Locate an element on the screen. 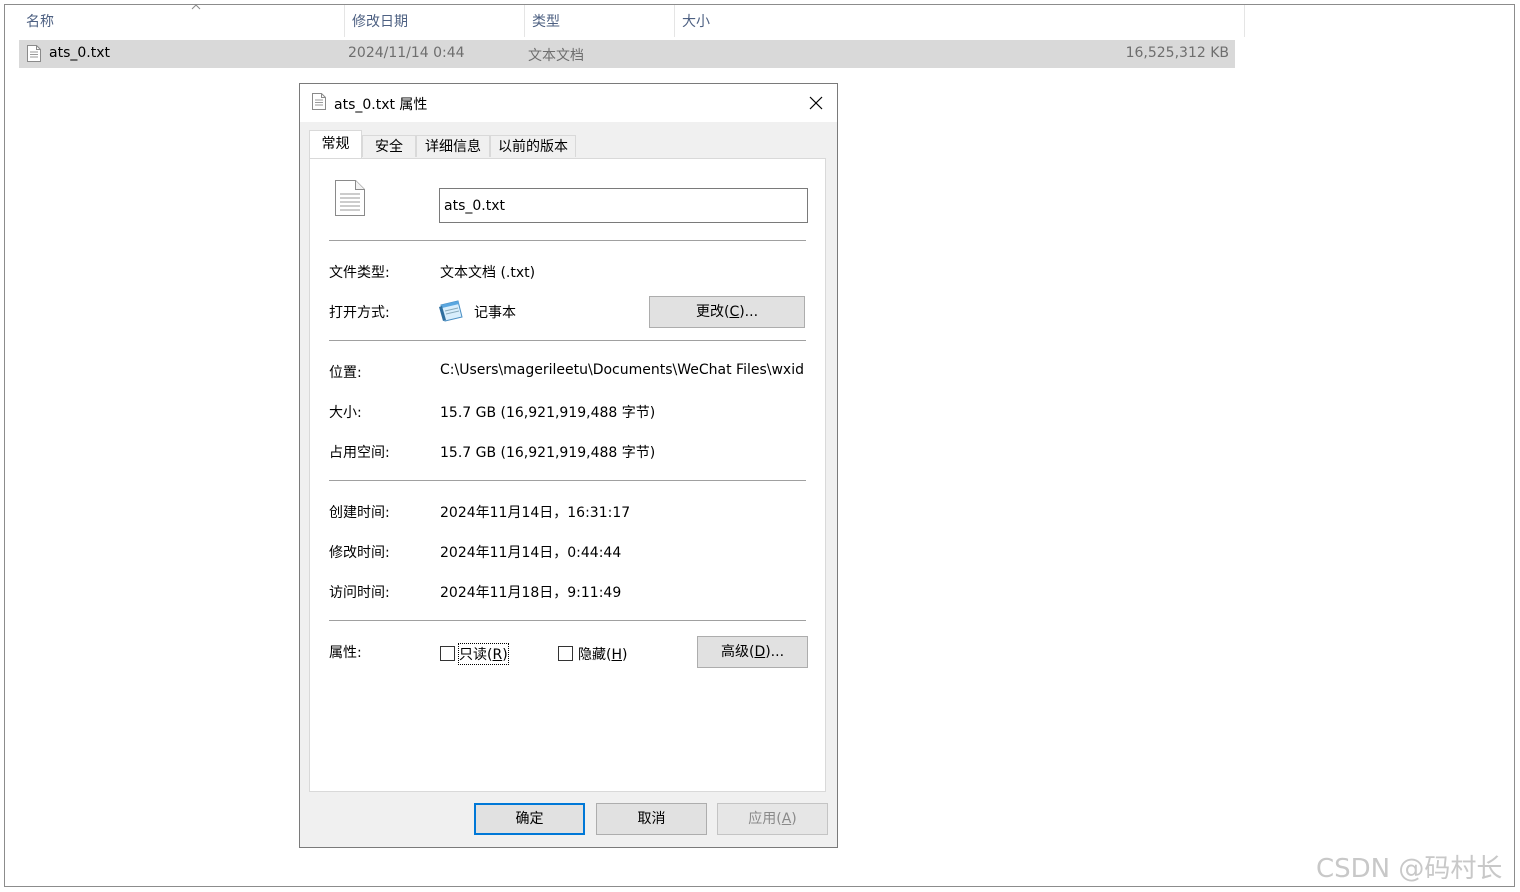  tab-general: 常规 is located at coordinates (335, 144).